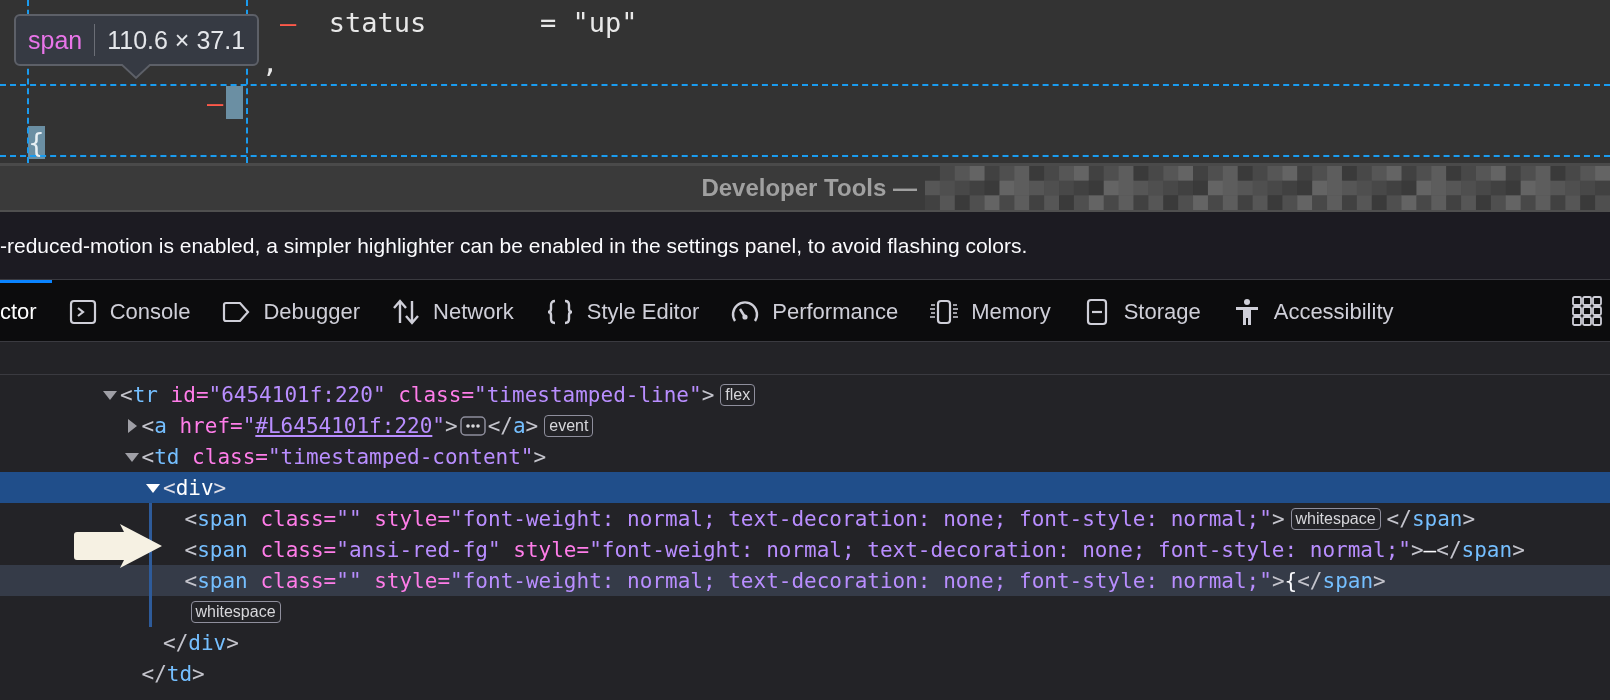 This screenshot has height=700, width=1610. I want to click on tab: ctor, so click(26, 310).